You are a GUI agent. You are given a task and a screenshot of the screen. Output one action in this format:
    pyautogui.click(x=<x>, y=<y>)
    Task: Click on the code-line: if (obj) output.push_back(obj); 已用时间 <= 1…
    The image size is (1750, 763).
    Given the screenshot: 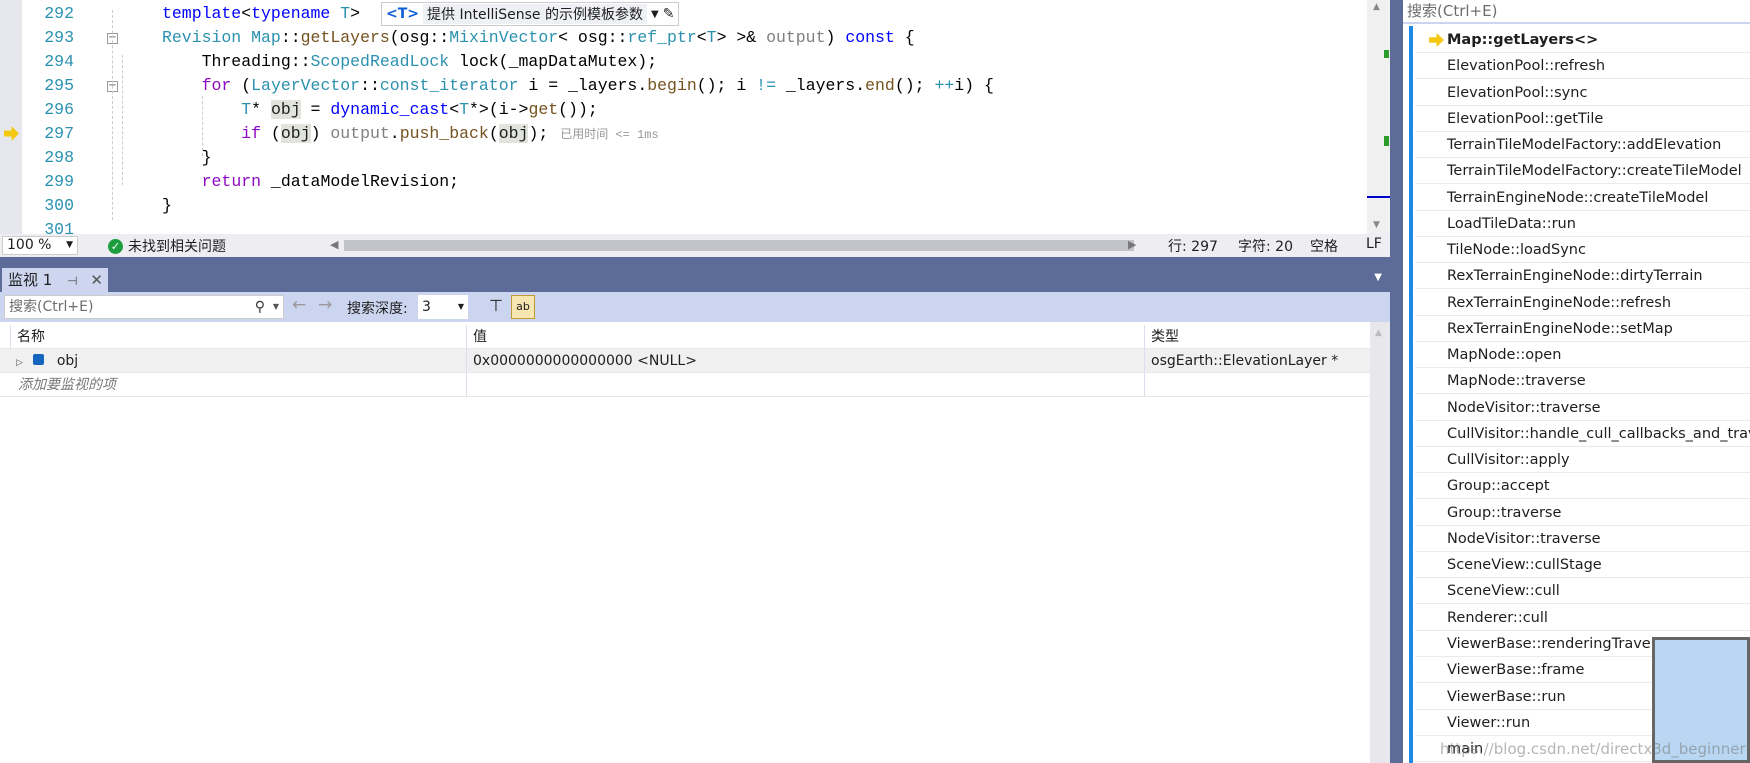 What is the action you would take?
    pyautogui.click(x=410, y=134)
    